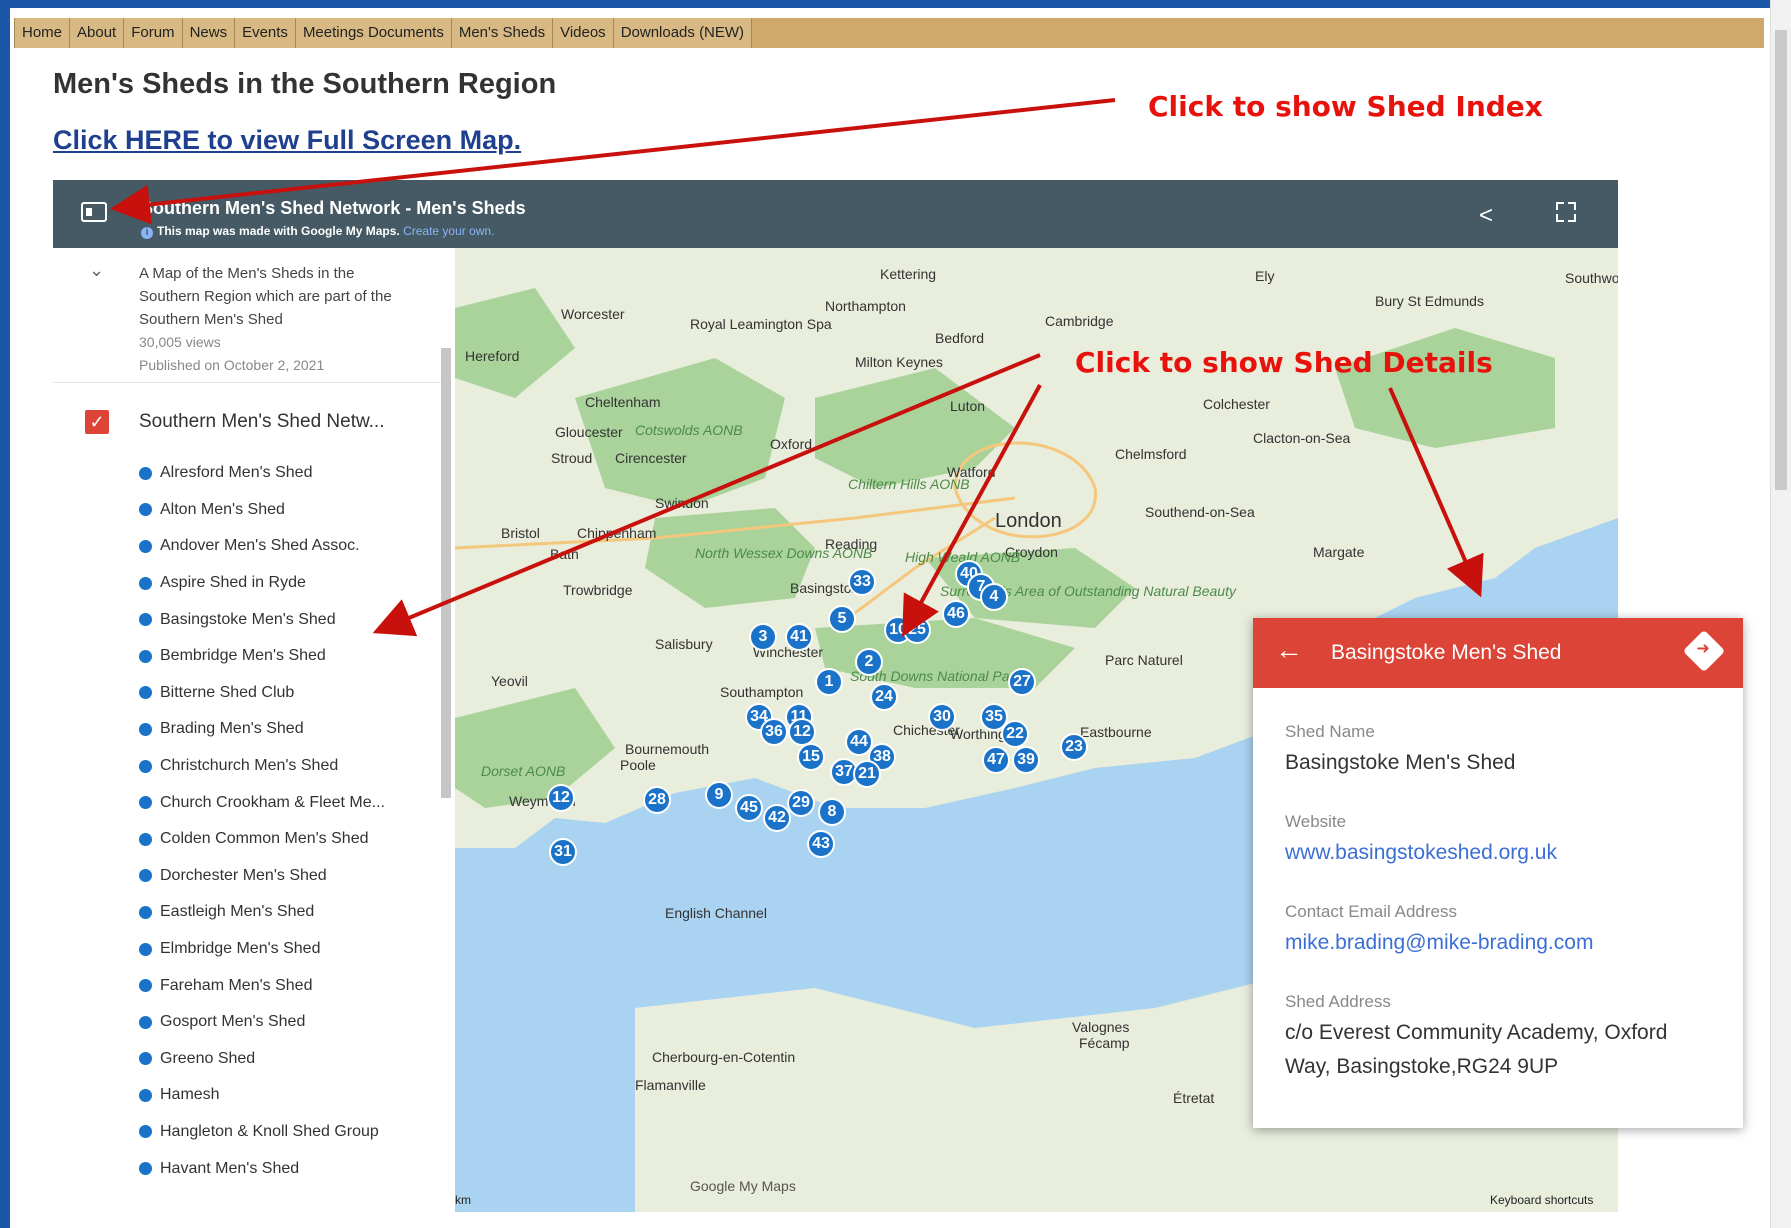 The image size is (1791, 1228). What do you see at coordinates (682, 503) in the screenshot?
I see `map-place-label: Swindon` at bounding box center [682, 503].